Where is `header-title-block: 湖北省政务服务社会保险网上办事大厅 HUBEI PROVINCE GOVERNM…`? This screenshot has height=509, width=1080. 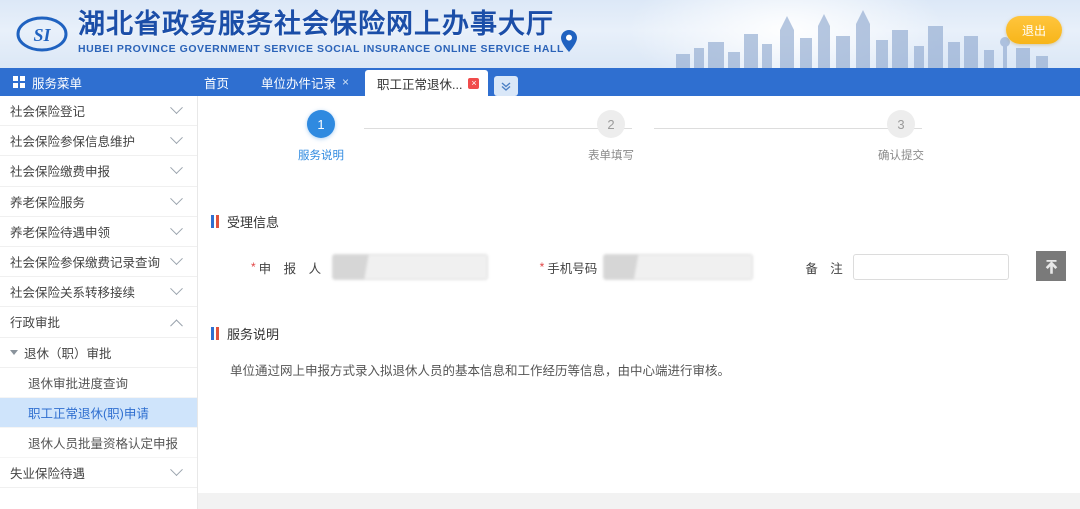
header-title-block: 湖北省政务服务社会保险网上办事大厅 HUBEI PROVINCE GOVERNM… is located at coordinates (321, 32).